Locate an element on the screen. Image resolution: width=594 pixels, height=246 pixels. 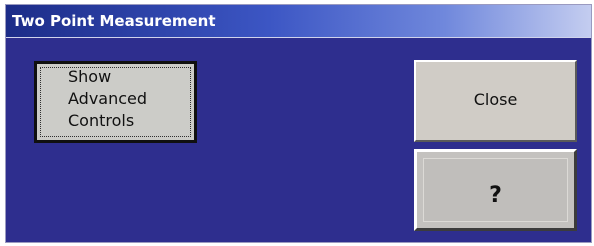
help-button-face: ? is located at coordinates (495, 190).